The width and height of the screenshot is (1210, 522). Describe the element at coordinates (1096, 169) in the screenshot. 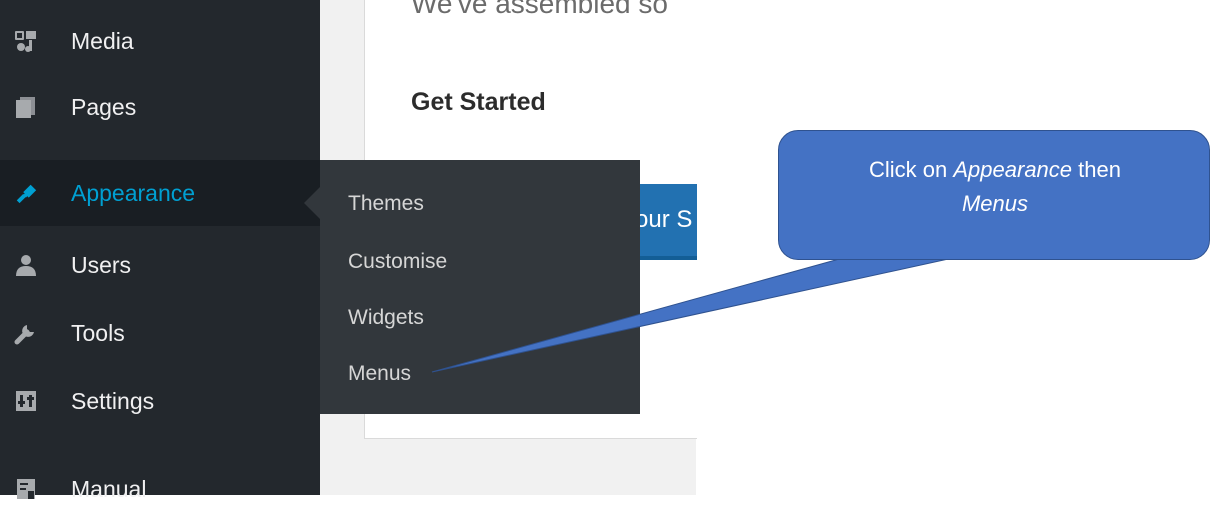

I see `callout-middle: then` at that location.